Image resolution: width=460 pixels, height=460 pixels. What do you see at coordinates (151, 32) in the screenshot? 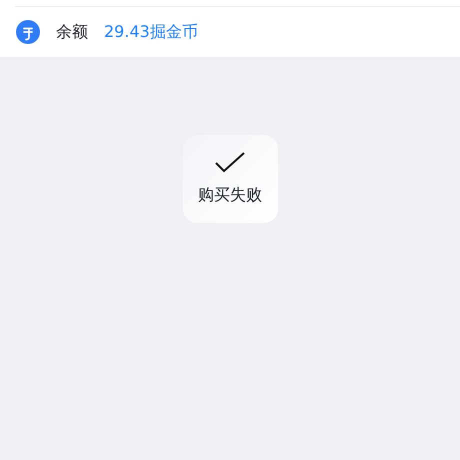
I see `balance-value: 29.43掘金币` at bounding box center [151, 32].